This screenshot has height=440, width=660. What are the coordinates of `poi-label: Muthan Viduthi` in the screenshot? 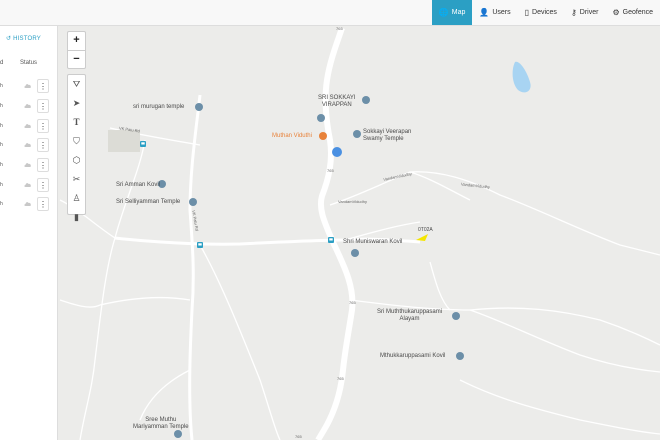 It's located at (292, 136).